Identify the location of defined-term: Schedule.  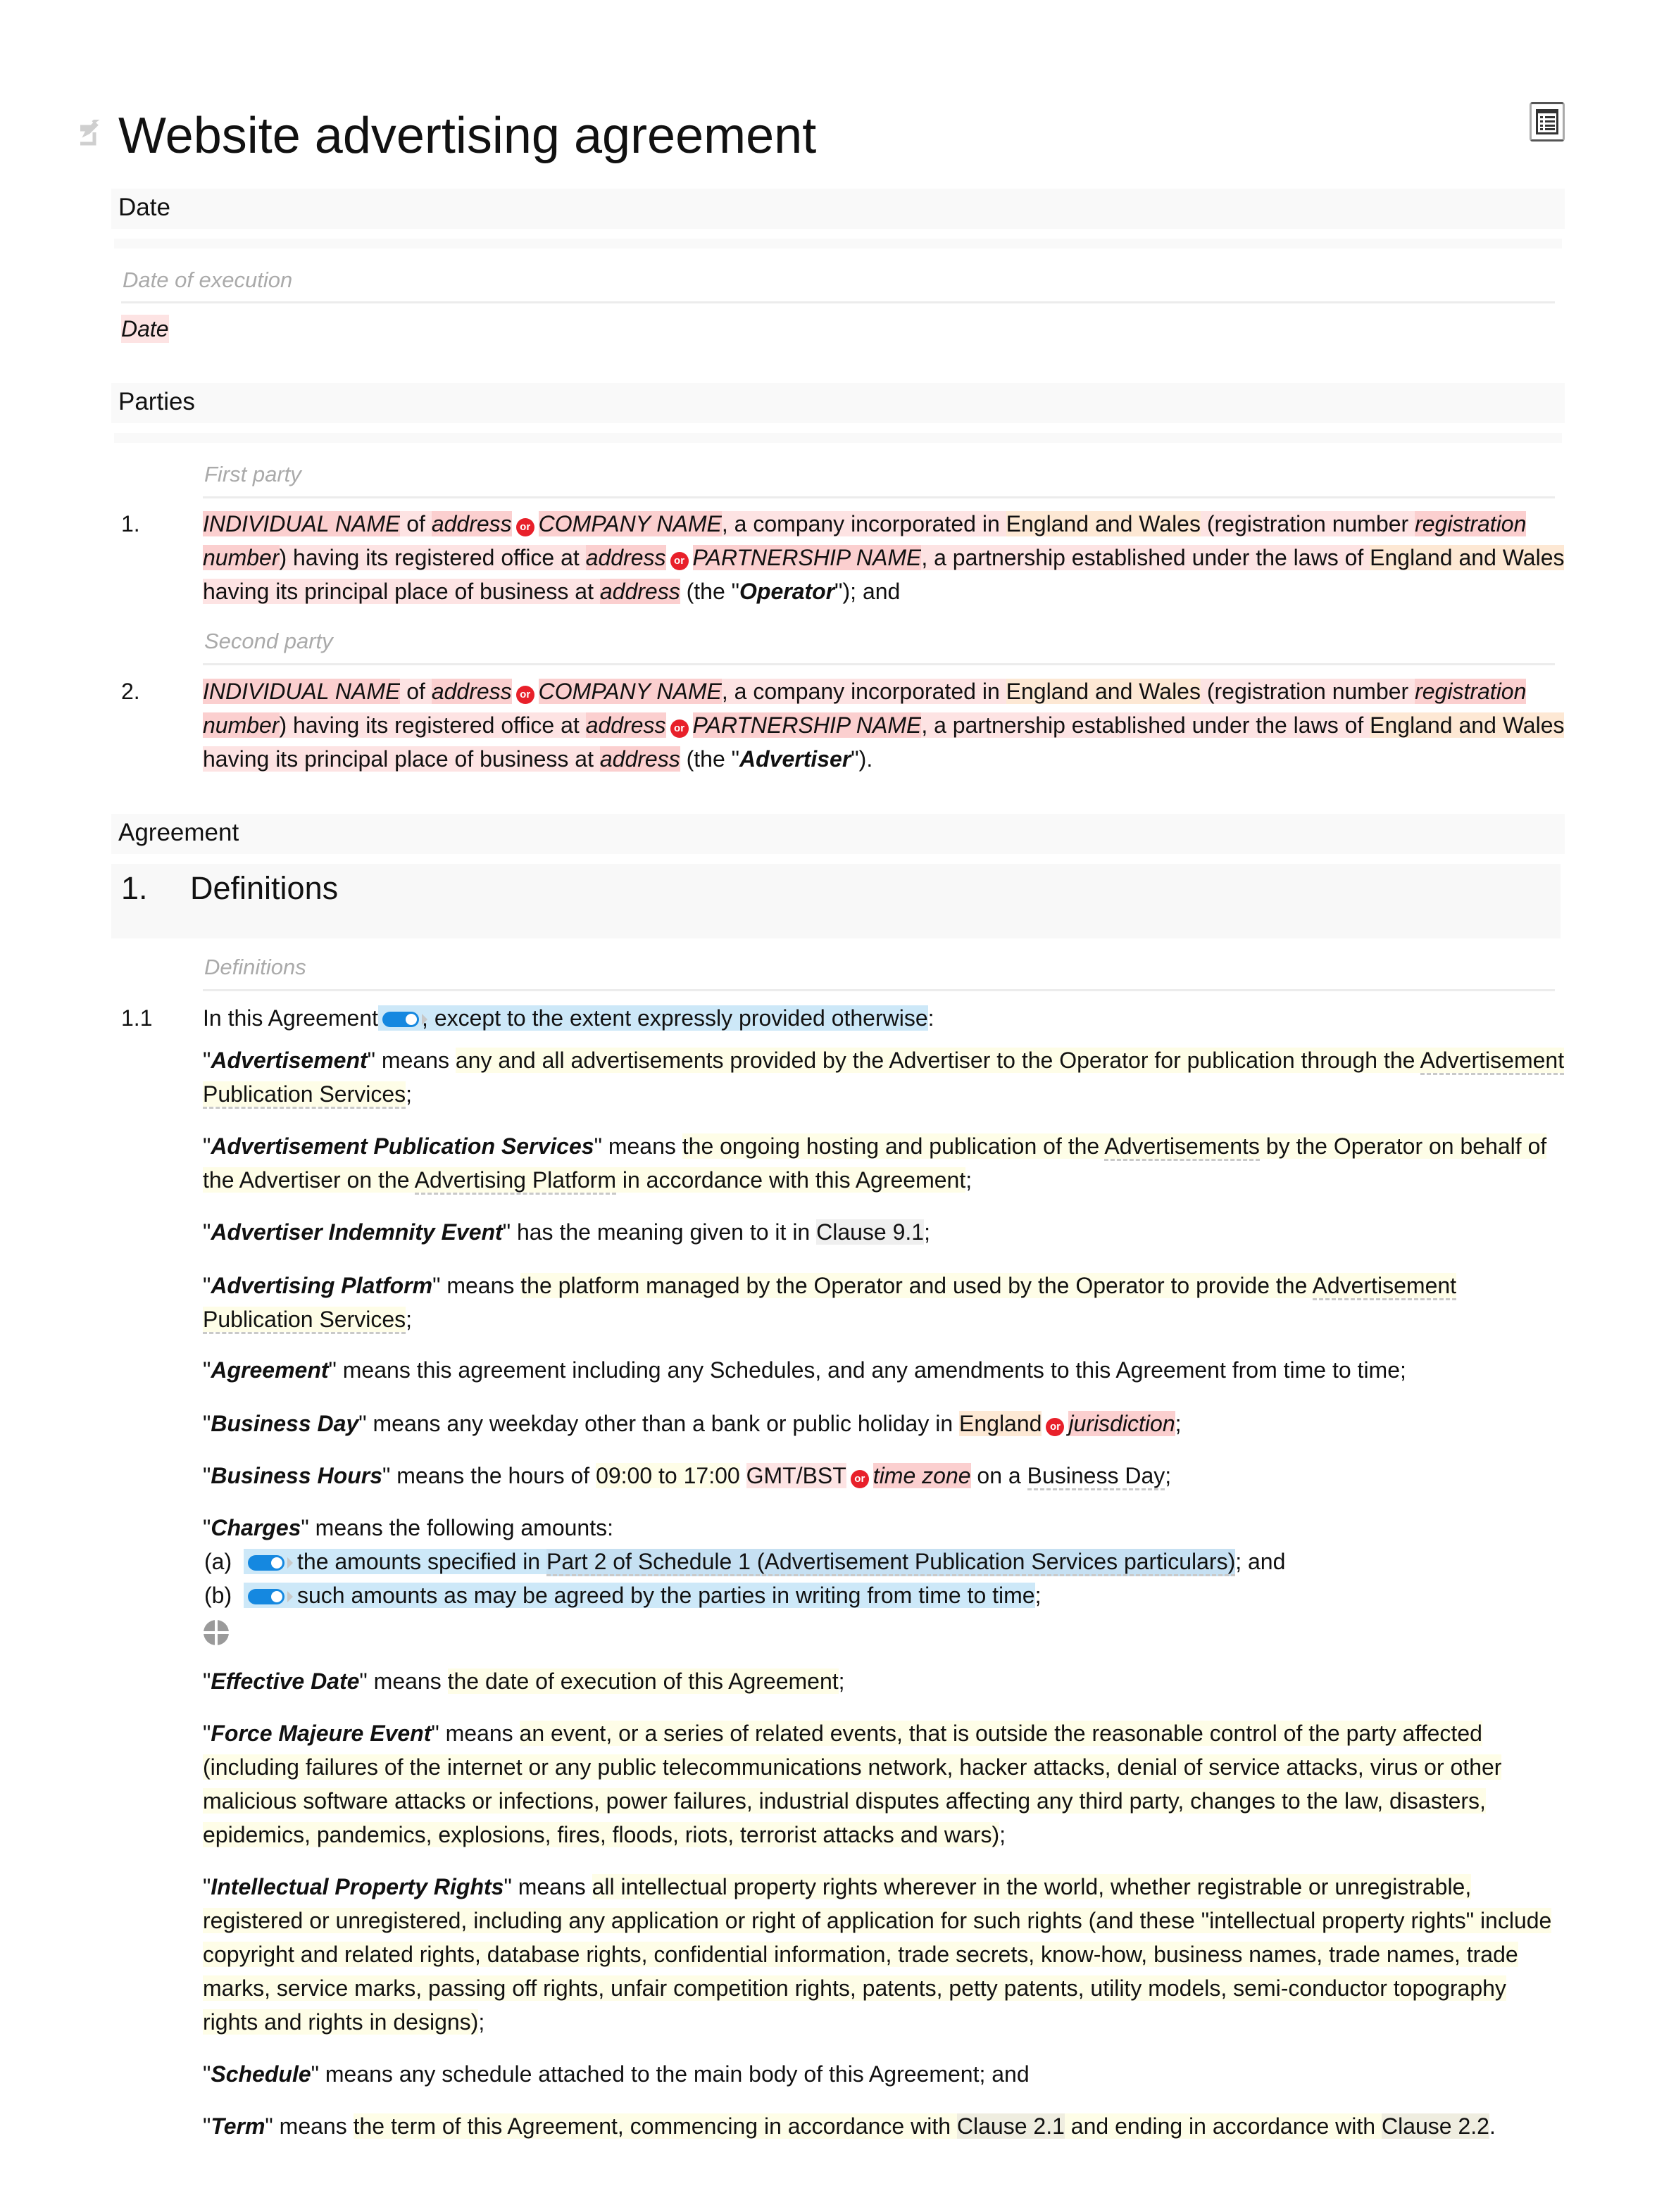
(261, 2074).